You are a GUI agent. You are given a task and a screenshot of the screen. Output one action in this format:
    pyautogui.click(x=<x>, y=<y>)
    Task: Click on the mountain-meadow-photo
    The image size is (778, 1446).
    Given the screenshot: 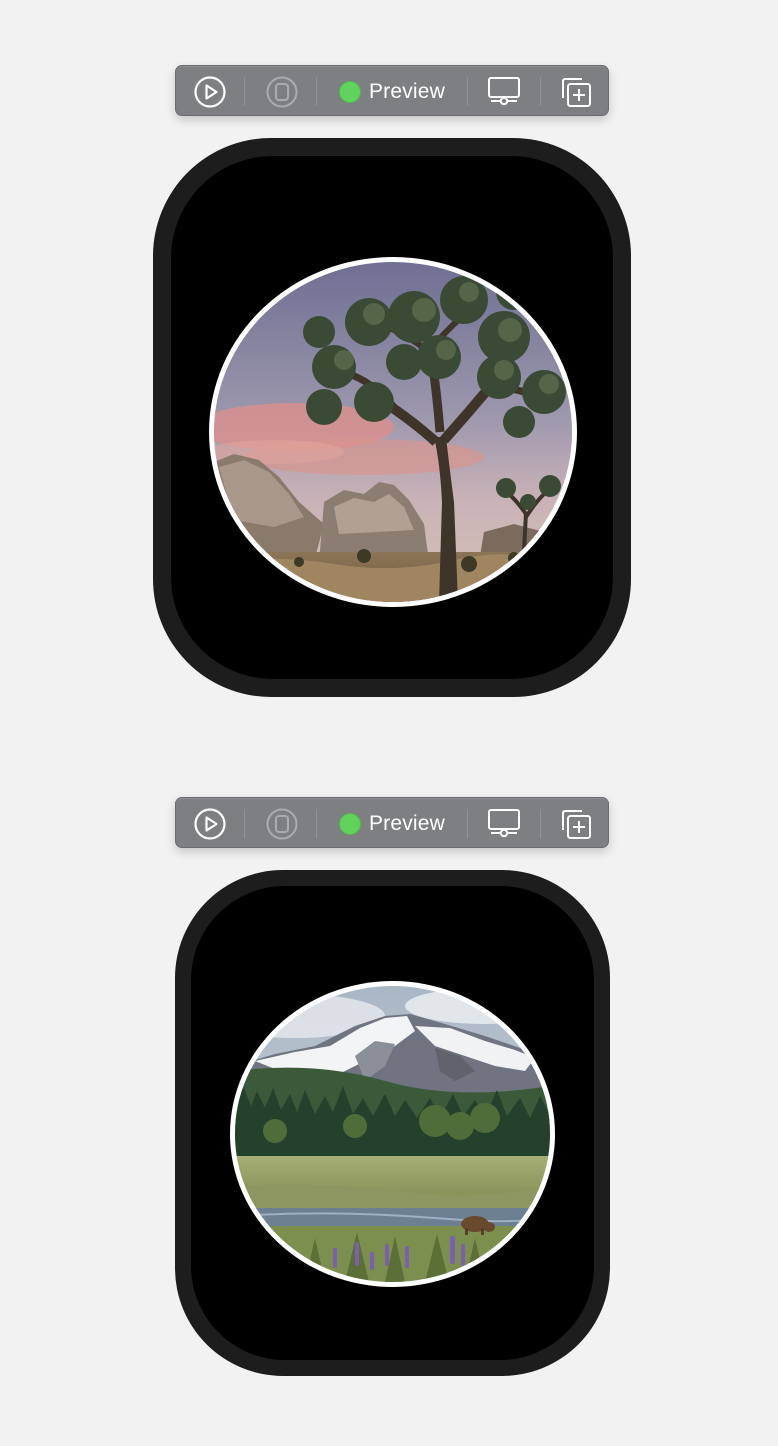 What is the action you would take?
    pyautogui.click(x=392, y=1134)
    